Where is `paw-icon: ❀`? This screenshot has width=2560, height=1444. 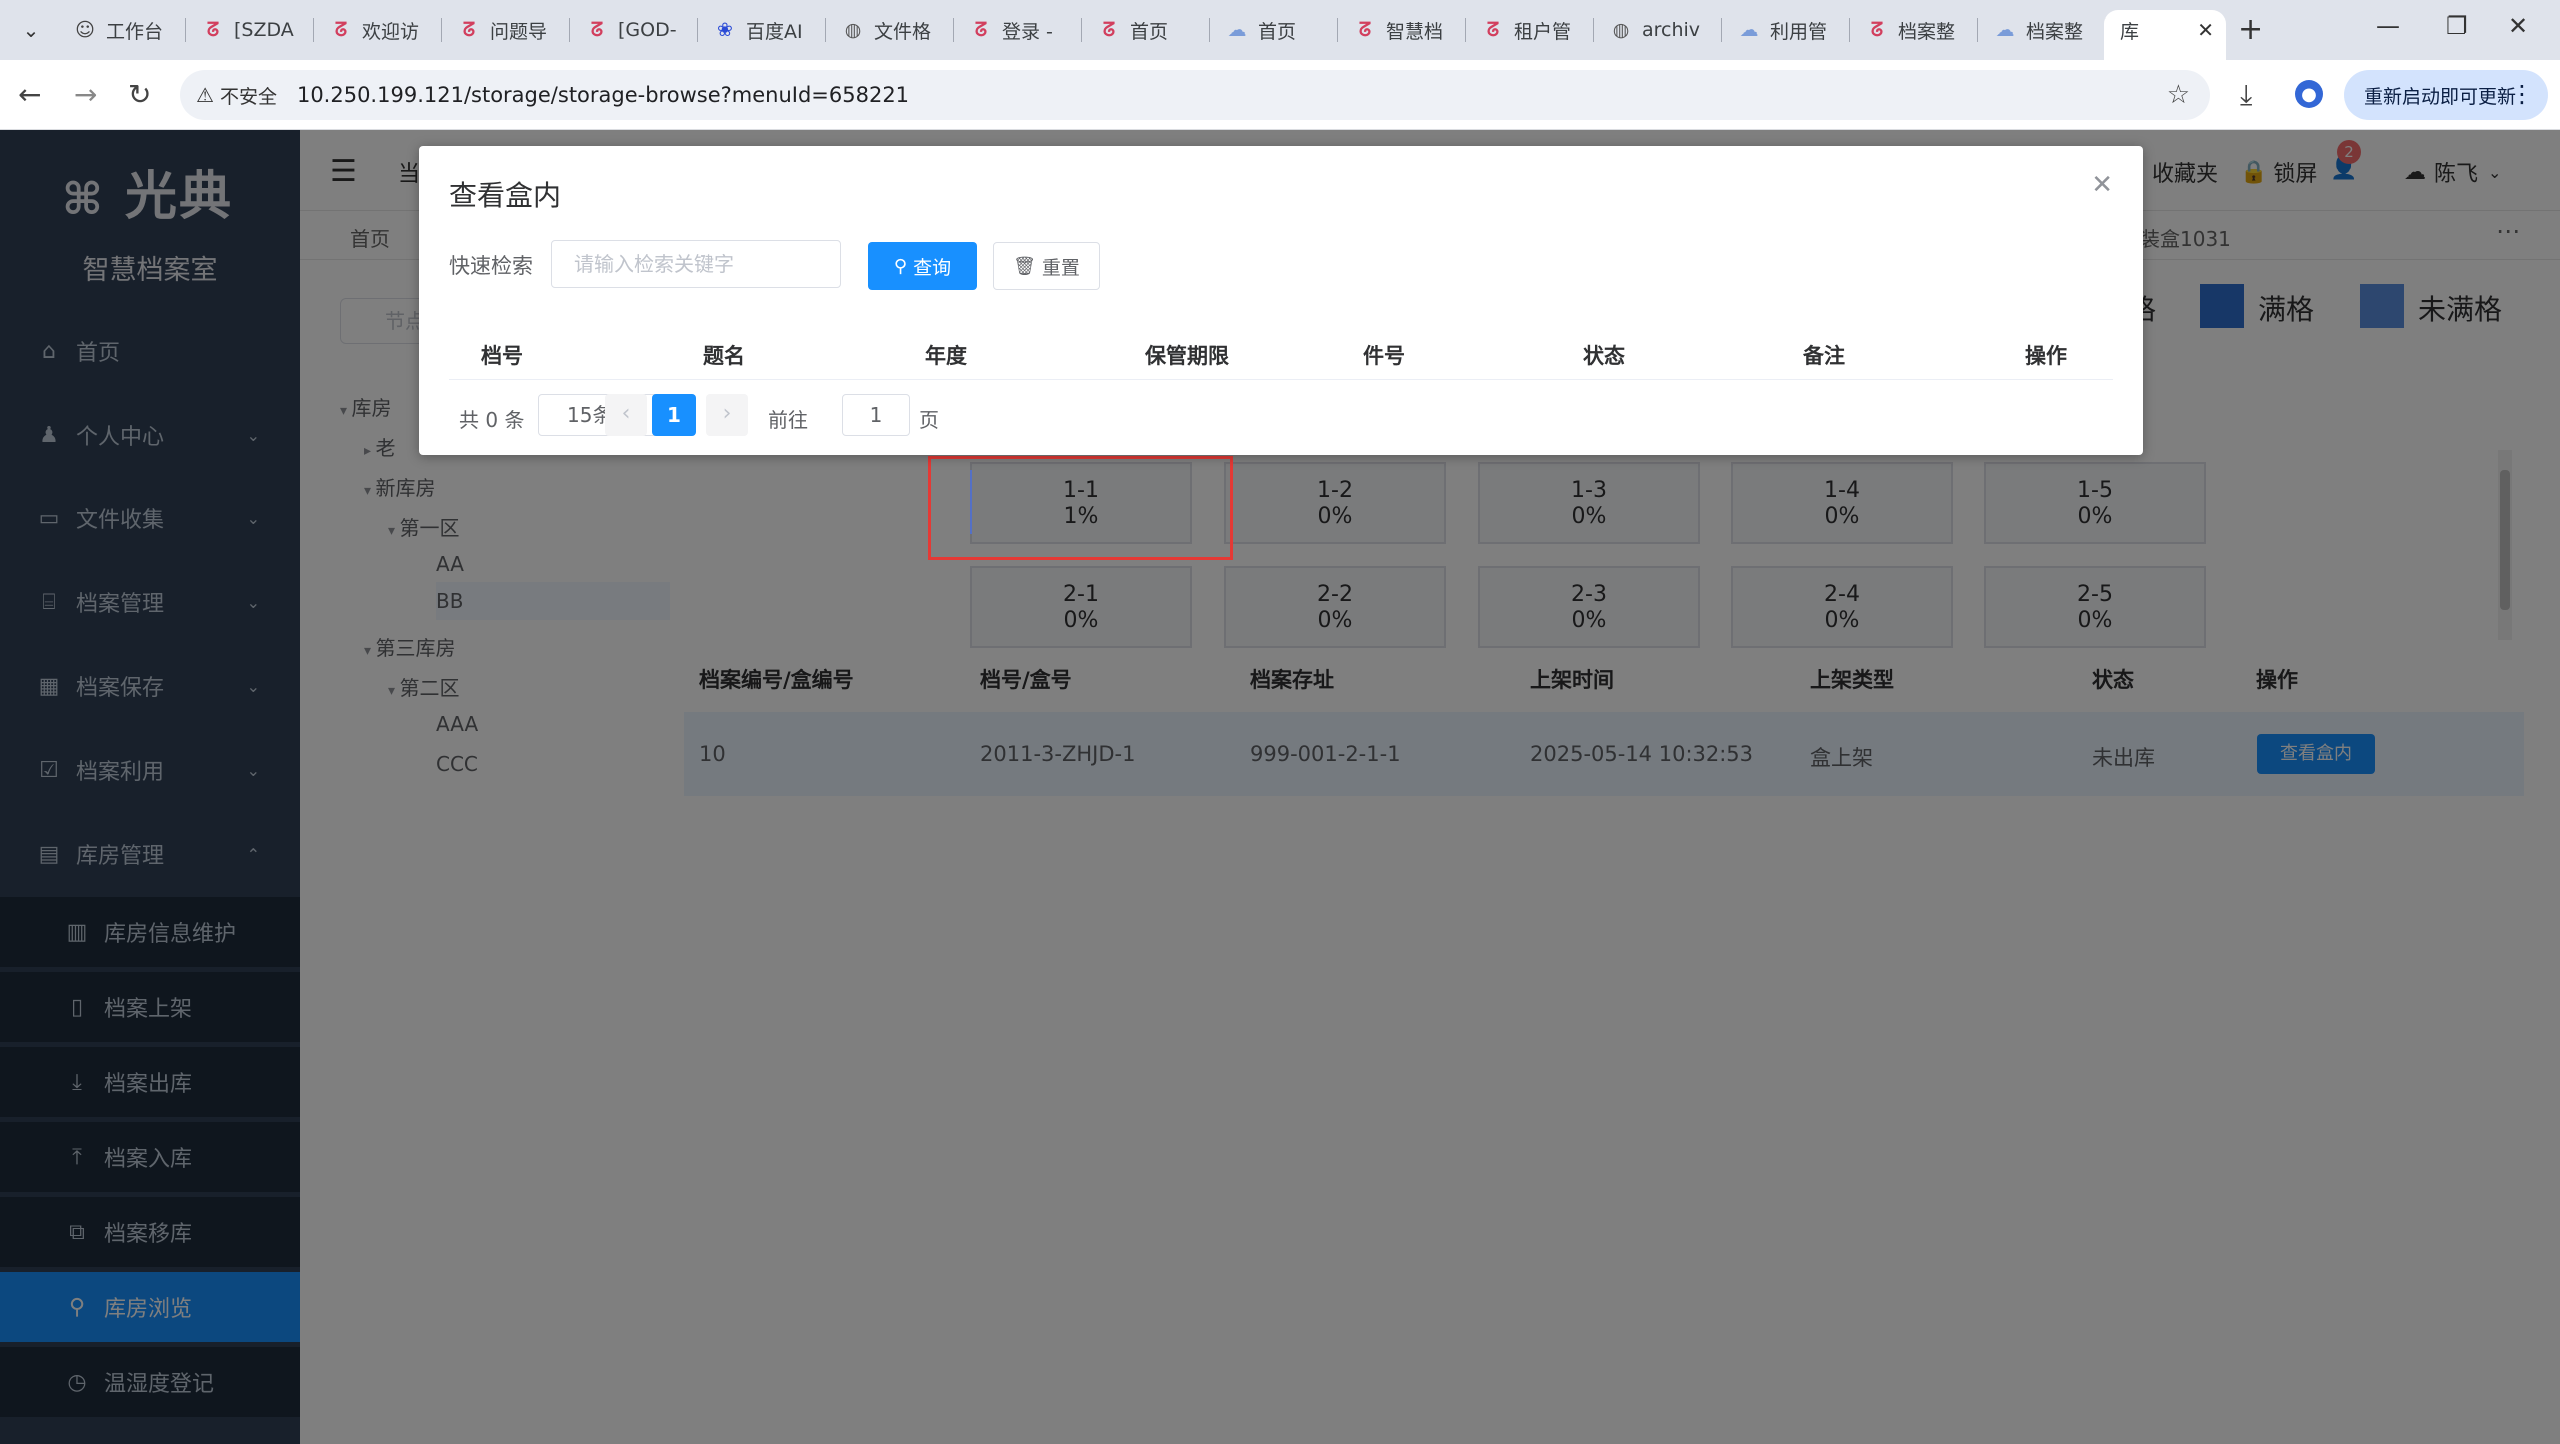 paw-icon: ❀ is located at coordinates (725, 30).